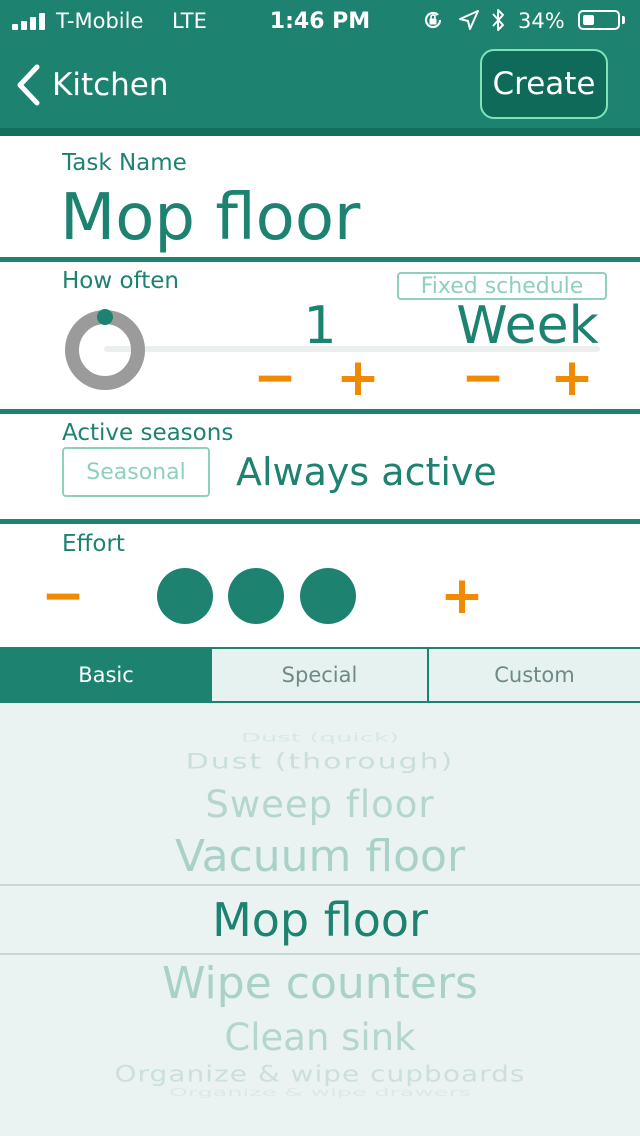 The width and height of the screenshot is (640, 1136). Describe the element at coordinates (320, 132) in the screenshot. I see `navigation-bar-divider` at that location.